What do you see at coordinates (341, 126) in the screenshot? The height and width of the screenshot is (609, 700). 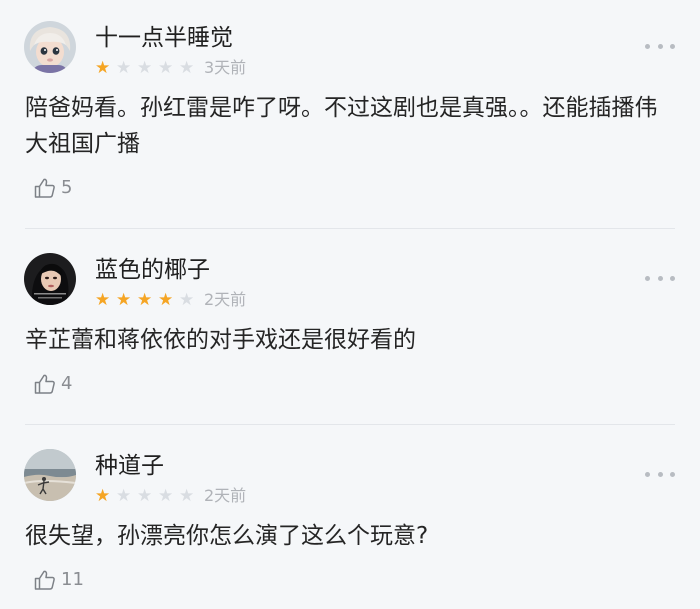 I see `review-content: 陪爸妈看。孙红雷是咋了呀。不过这剧也是真强。。还能插播伟大祖国广播` at bounding box center [341, 126].